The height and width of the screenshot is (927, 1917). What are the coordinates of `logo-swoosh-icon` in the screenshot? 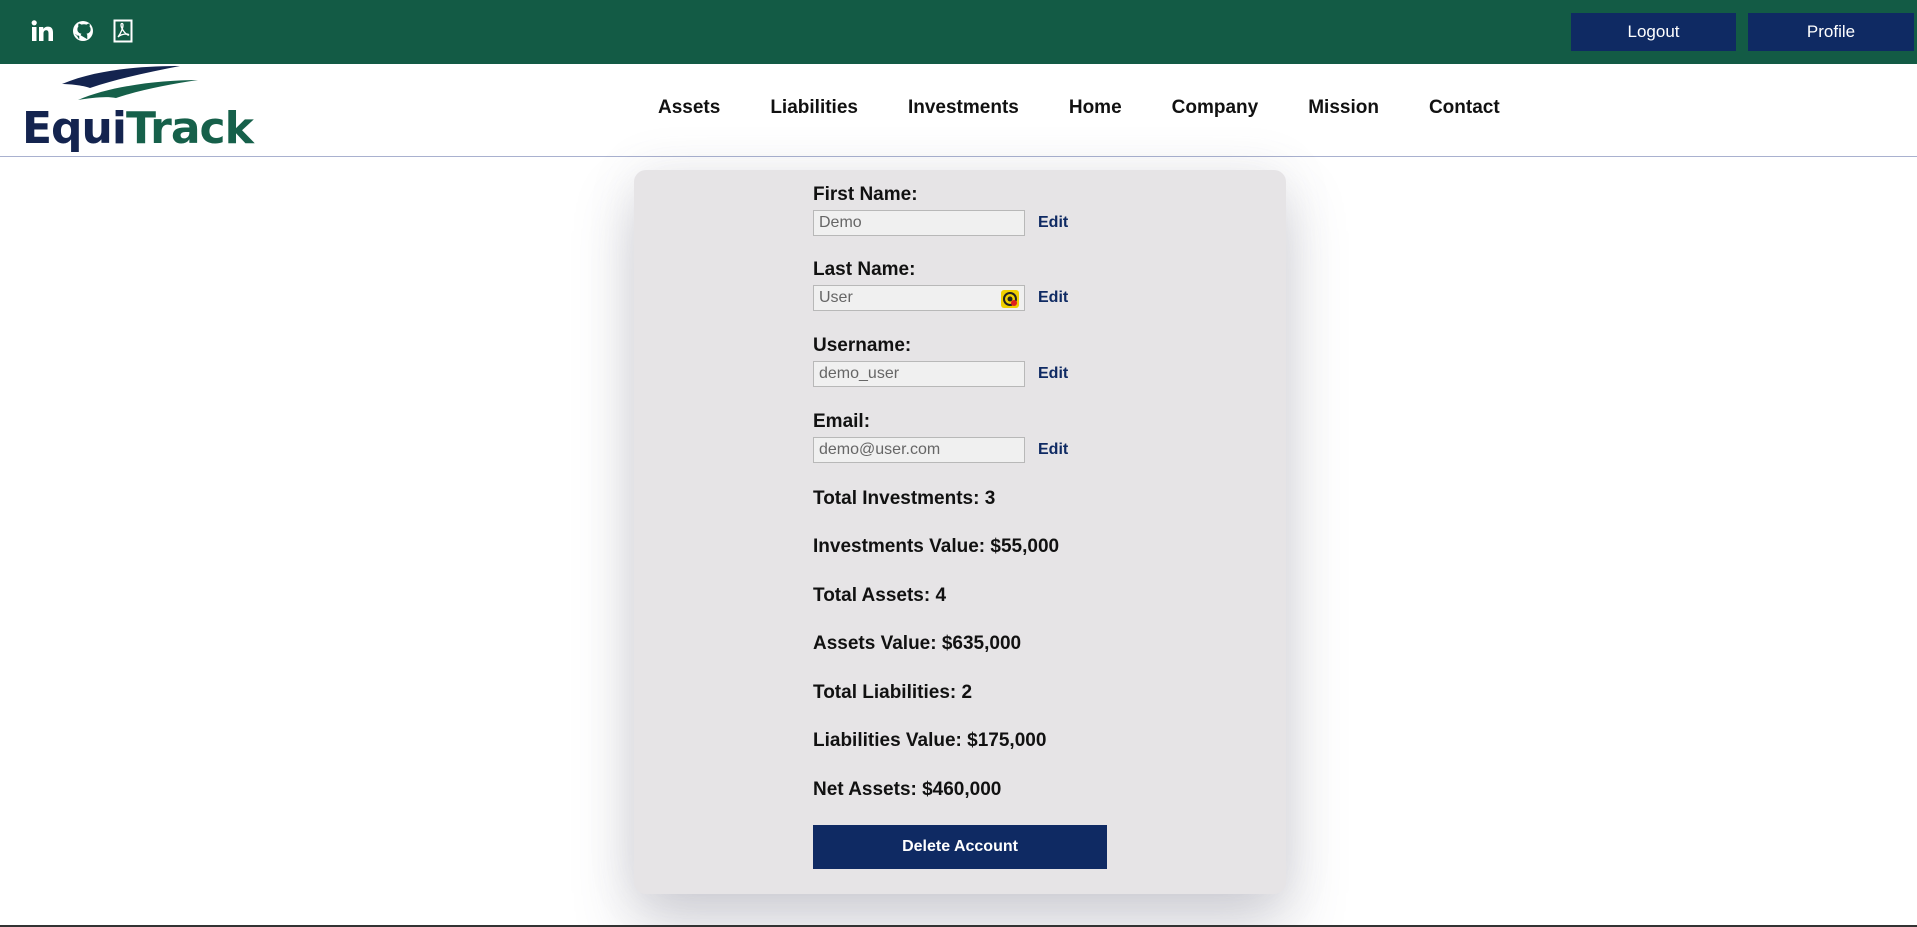 It's located at (130, 83).